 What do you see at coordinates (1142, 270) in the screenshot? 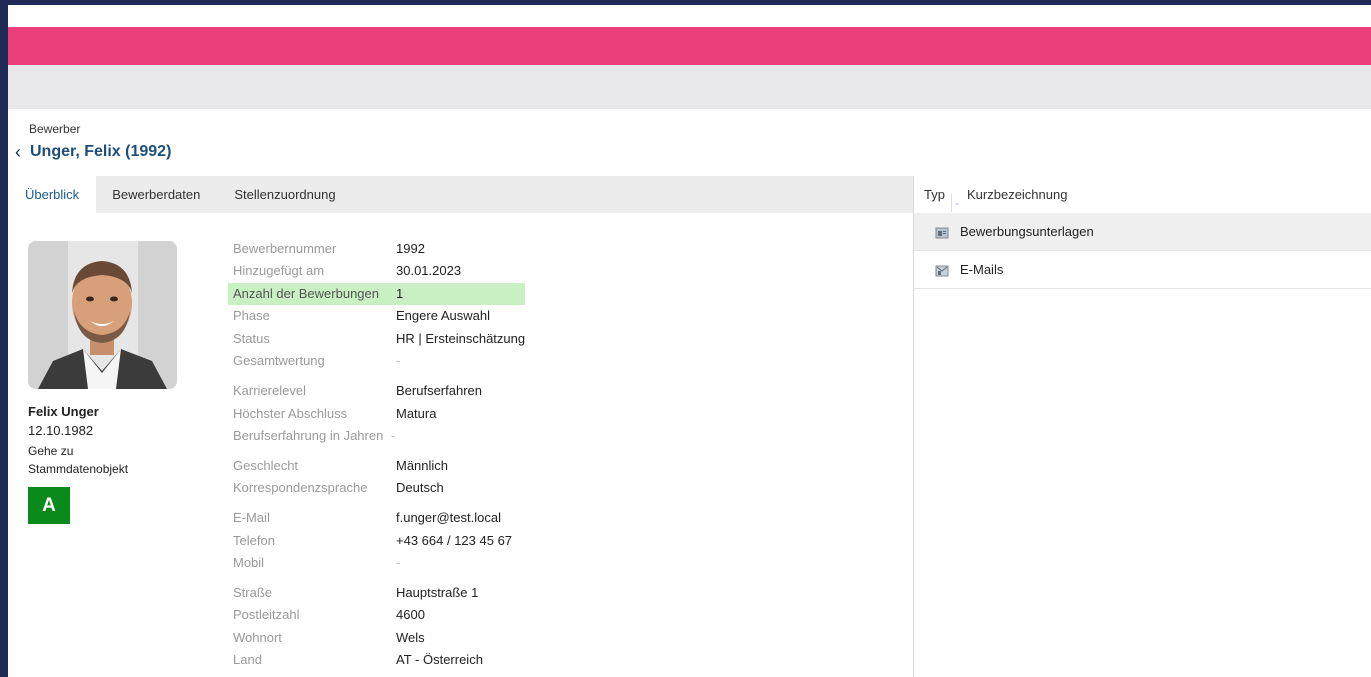
I see `list-item-emails: E-Mails` at bounding box center [1142, 270].